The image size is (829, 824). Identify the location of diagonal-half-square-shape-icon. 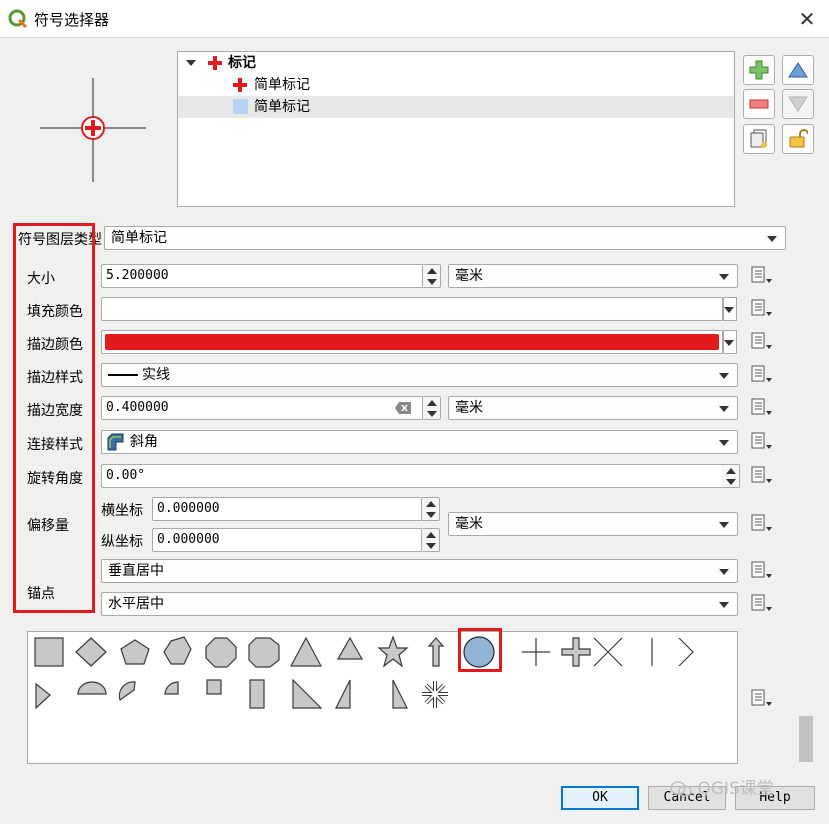
(307, 693).